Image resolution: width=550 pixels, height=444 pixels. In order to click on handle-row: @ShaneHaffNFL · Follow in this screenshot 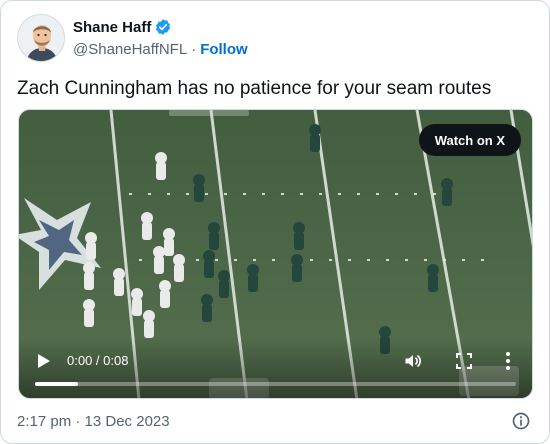, I will do `click(160, 49)`.